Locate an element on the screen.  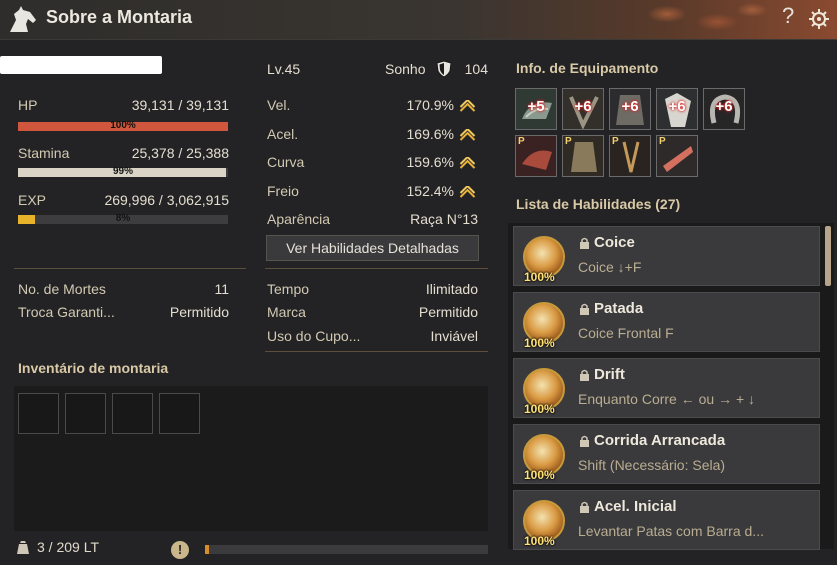
brand-value: Permitido is located at coordinates (448, 312).